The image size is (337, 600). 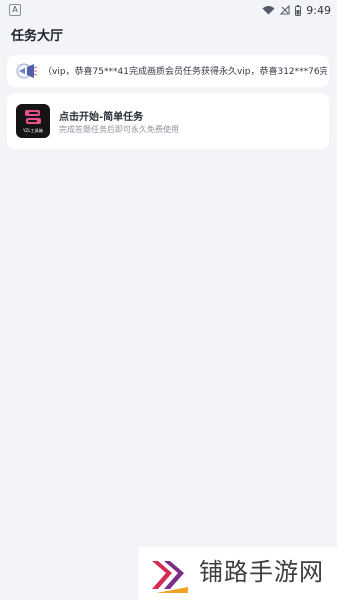 I want to click on site-watermark: 铺路手游网, so click(x=237, y=573).